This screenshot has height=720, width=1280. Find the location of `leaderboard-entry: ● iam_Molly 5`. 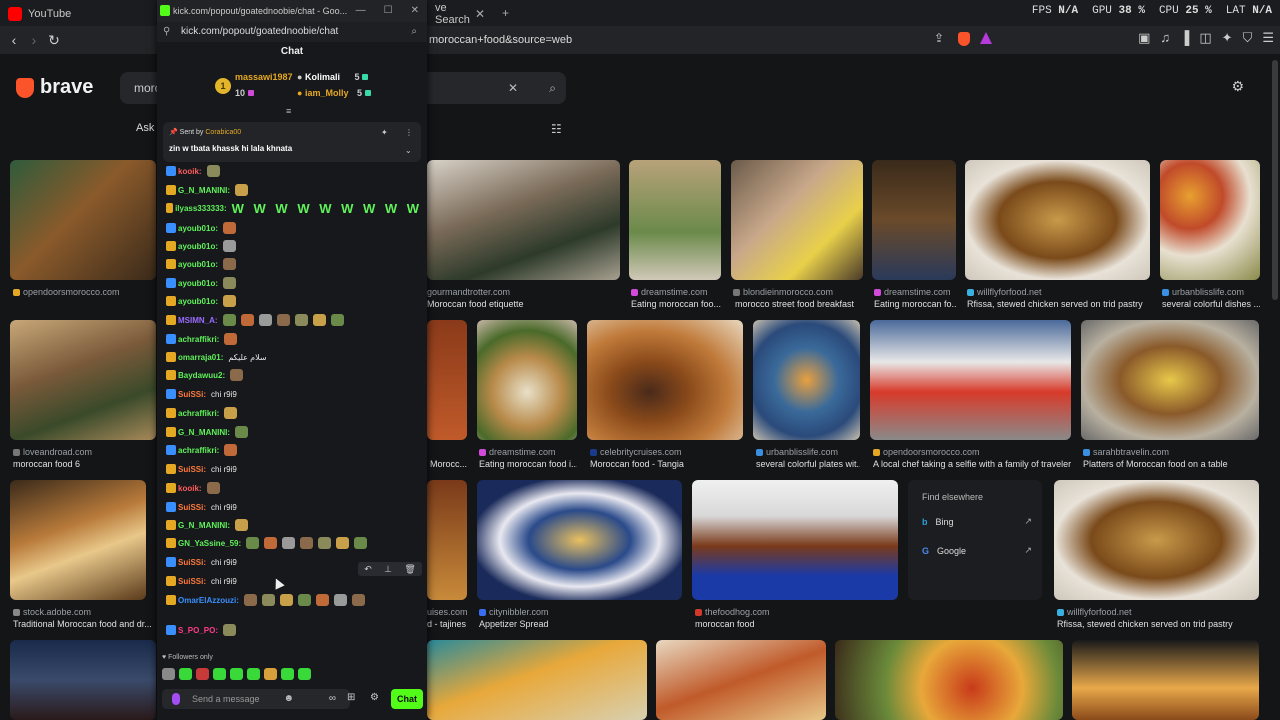

leaderboard-entry: ● iam_Molly 5 is located at coordinates (334, 93).